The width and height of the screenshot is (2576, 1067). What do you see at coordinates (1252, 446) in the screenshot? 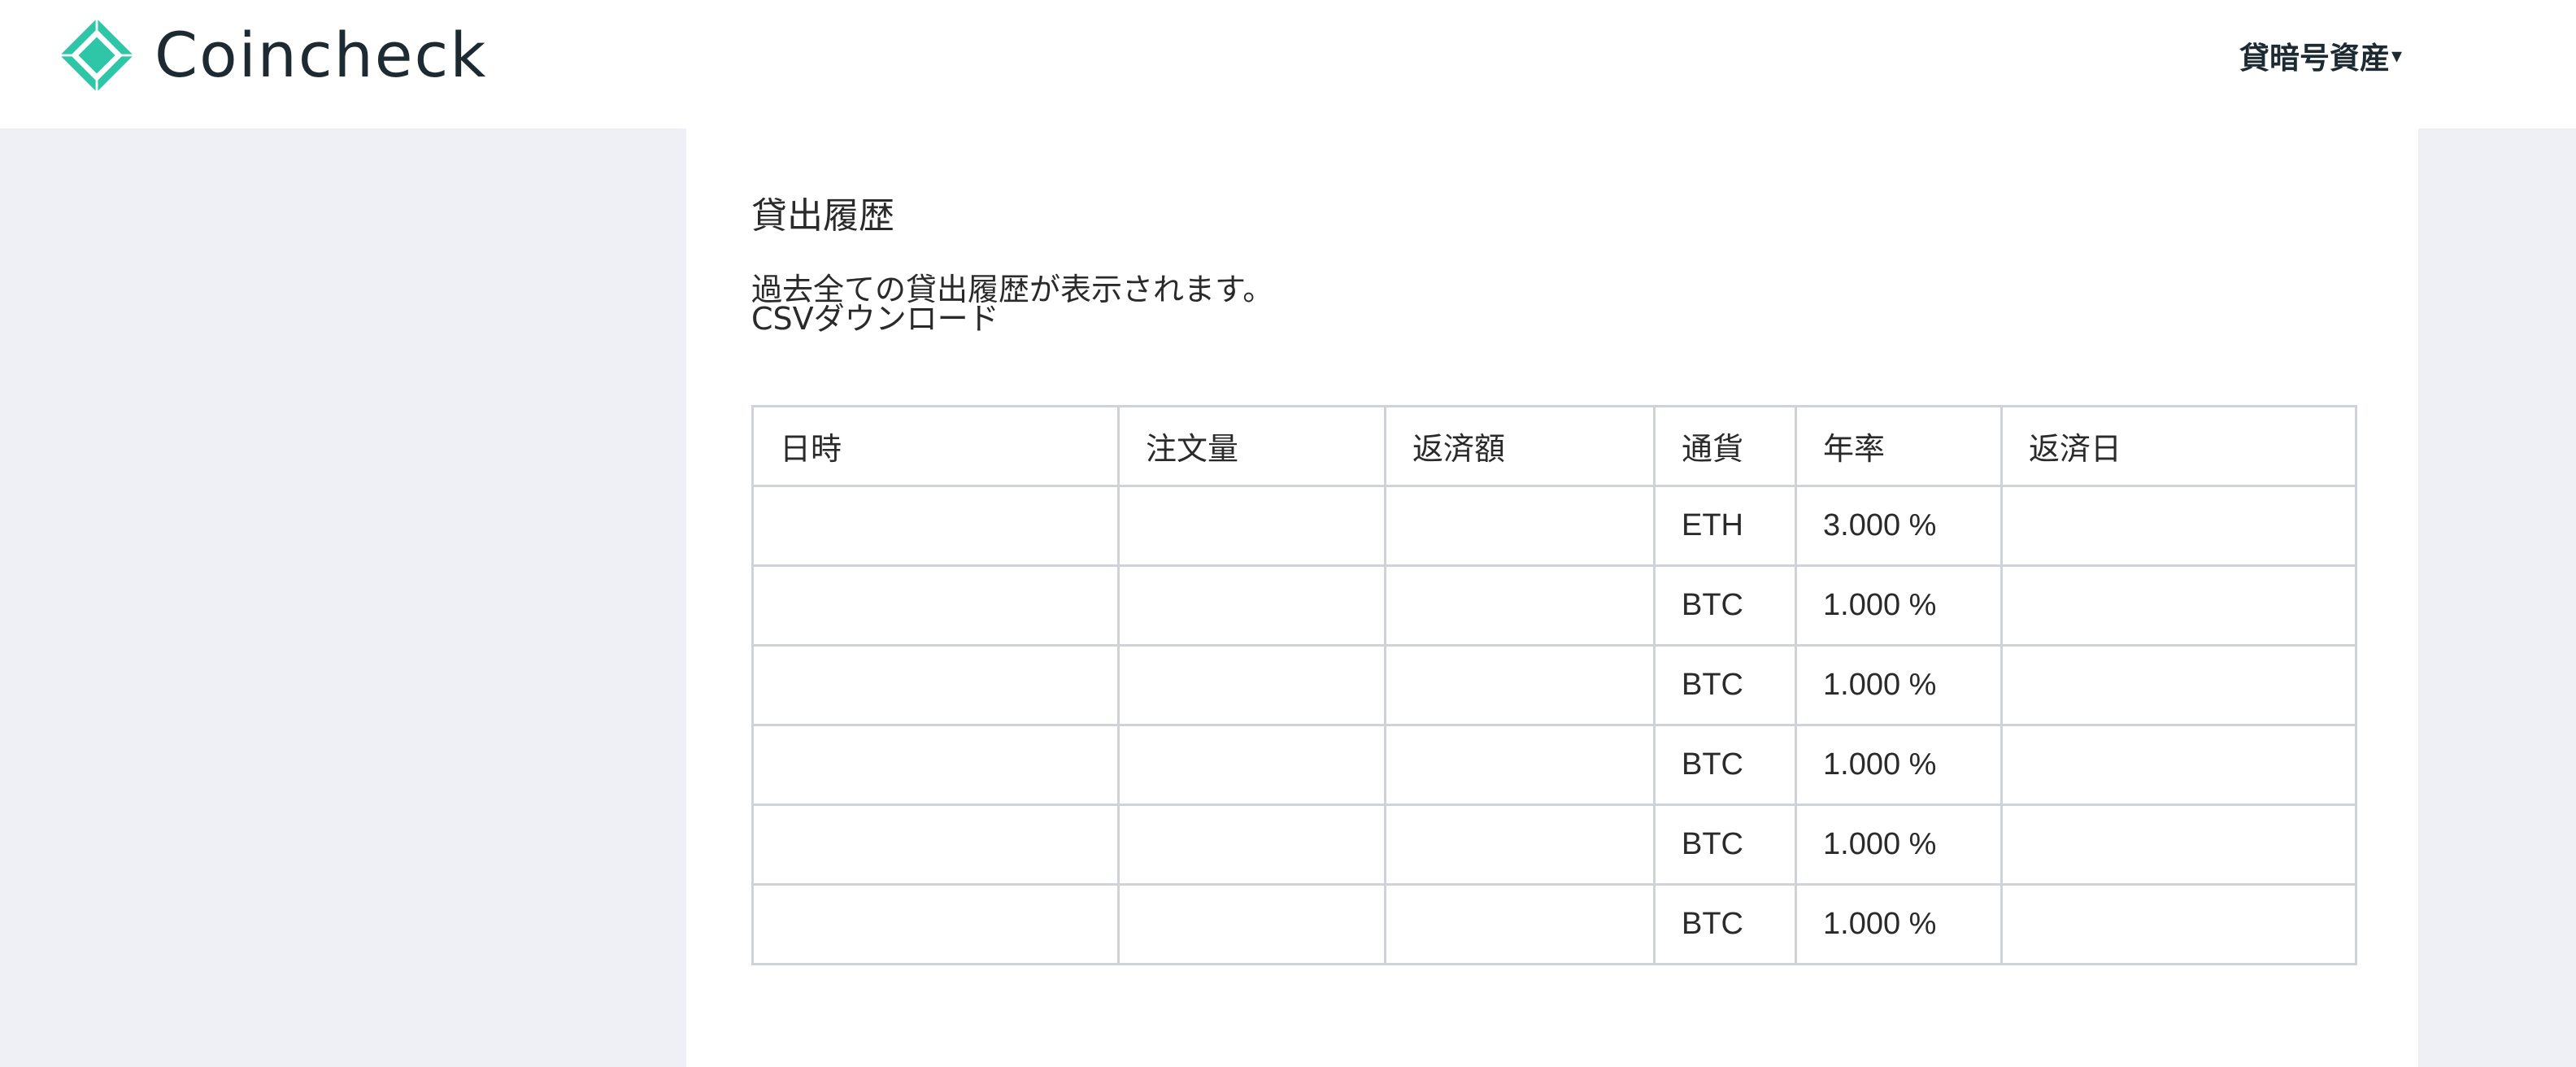
I see `column-header-quantity: 注文量` at bounding box center [1252, 446].